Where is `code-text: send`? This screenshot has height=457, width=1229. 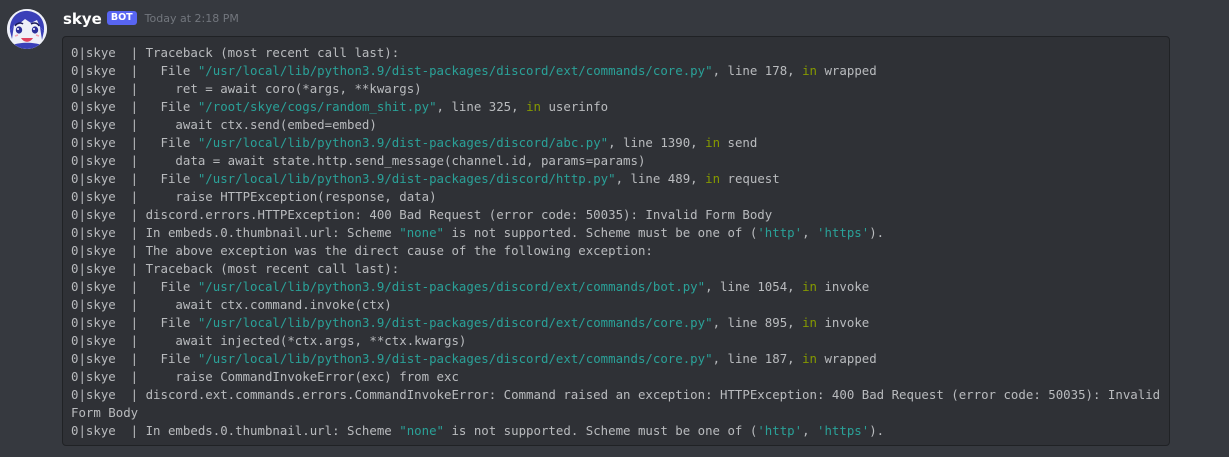 code-text: send is located at coordinates (739, 142).